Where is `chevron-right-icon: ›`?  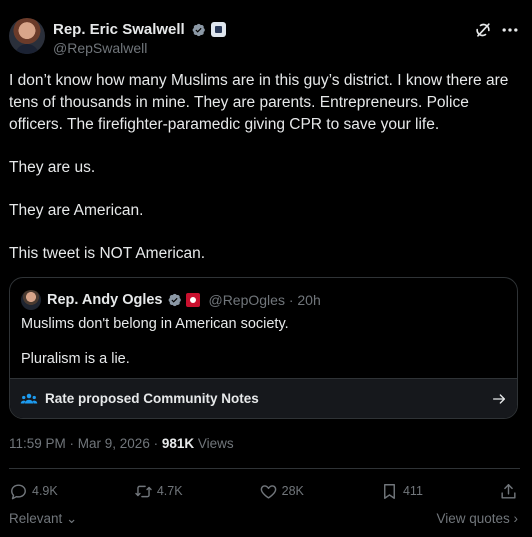 chevron-right-icon: › is located at coordinates (514, 518).